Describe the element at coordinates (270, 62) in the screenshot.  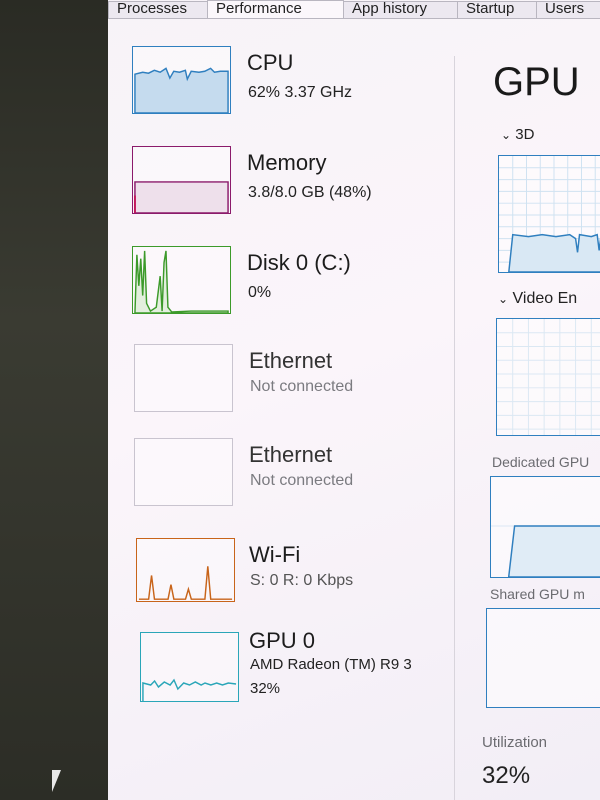
I see `cpu-title: CPU` at that location.